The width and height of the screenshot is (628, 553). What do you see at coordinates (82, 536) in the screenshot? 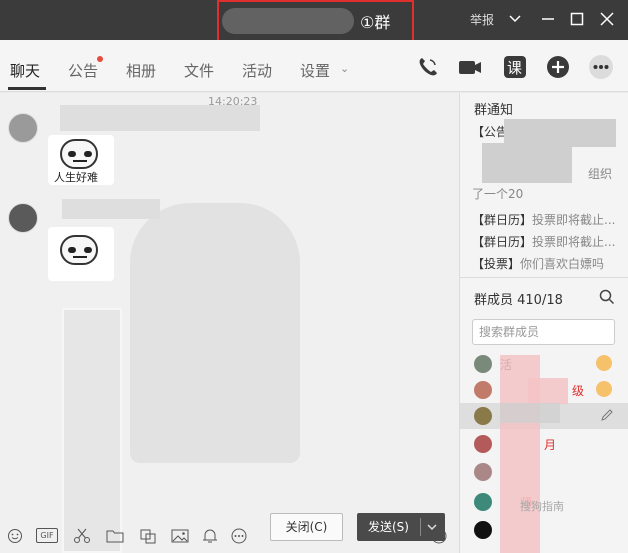
I see `scissors-icon` at bounding box center [82, 536].